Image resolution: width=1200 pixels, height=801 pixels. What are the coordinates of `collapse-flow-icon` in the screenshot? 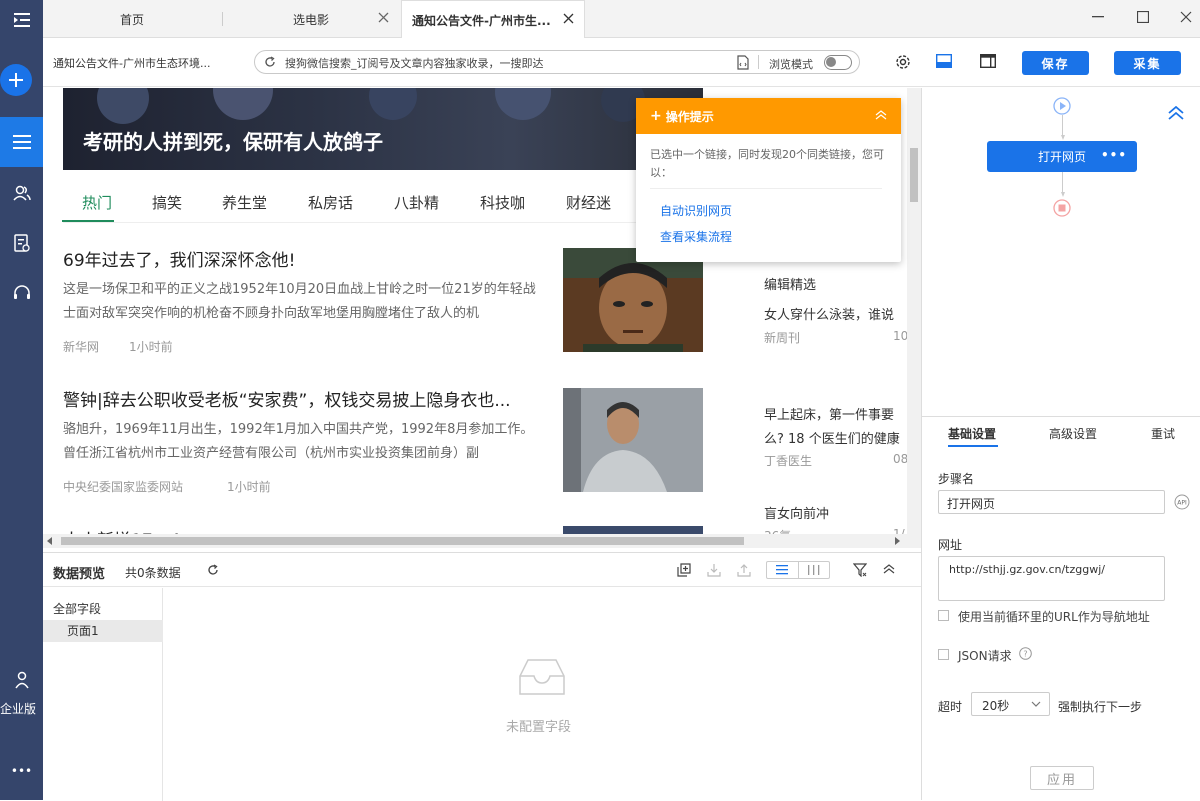 It's located at (1176, 113).